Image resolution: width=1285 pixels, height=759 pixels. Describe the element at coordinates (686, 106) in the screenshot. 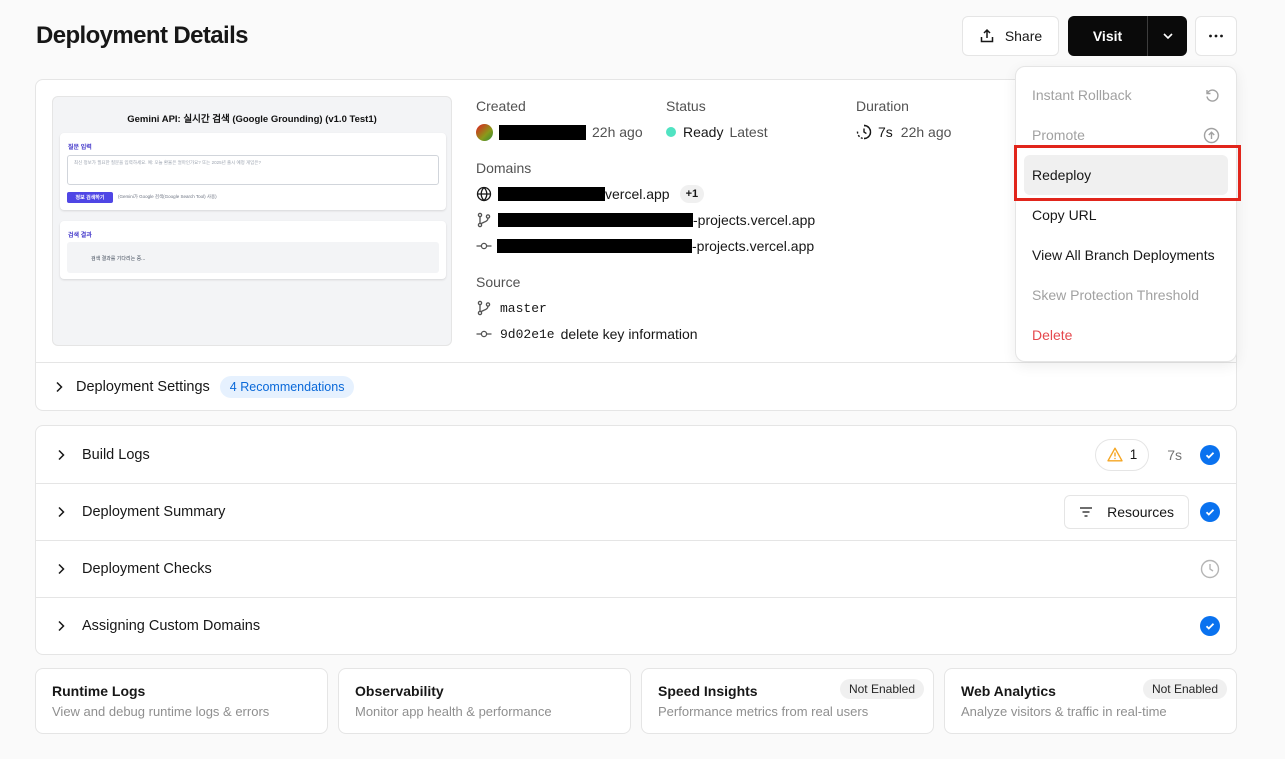

I see `status-label: Status` at that location.